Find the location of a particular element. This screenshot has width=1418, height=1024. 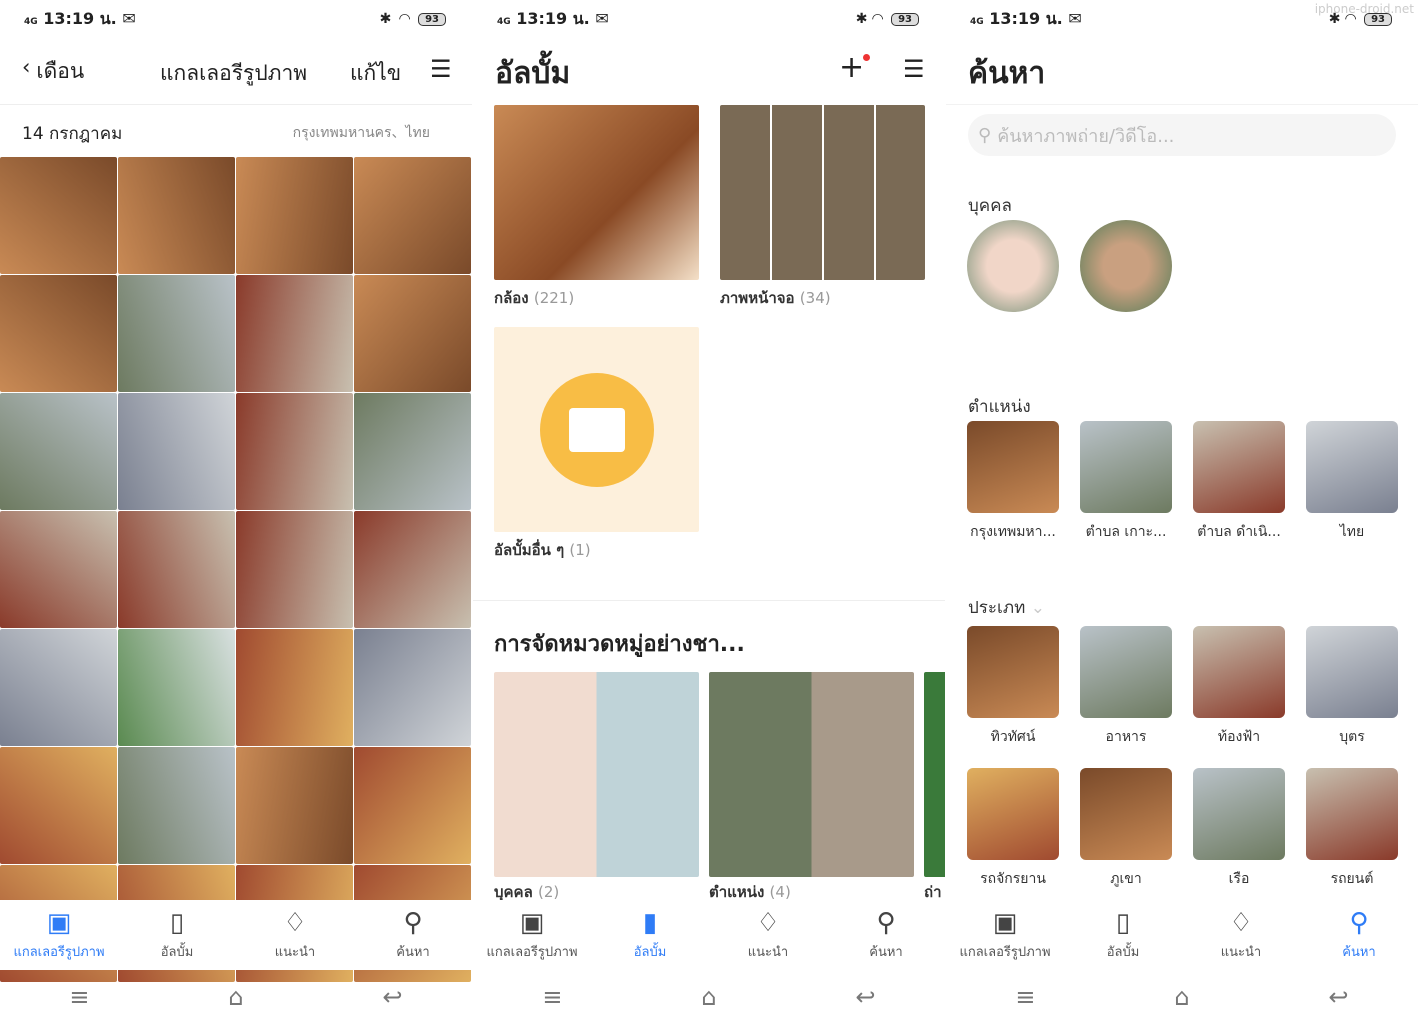

date-header: 14 กรกฎาคม is located at coordinates (72, 134).